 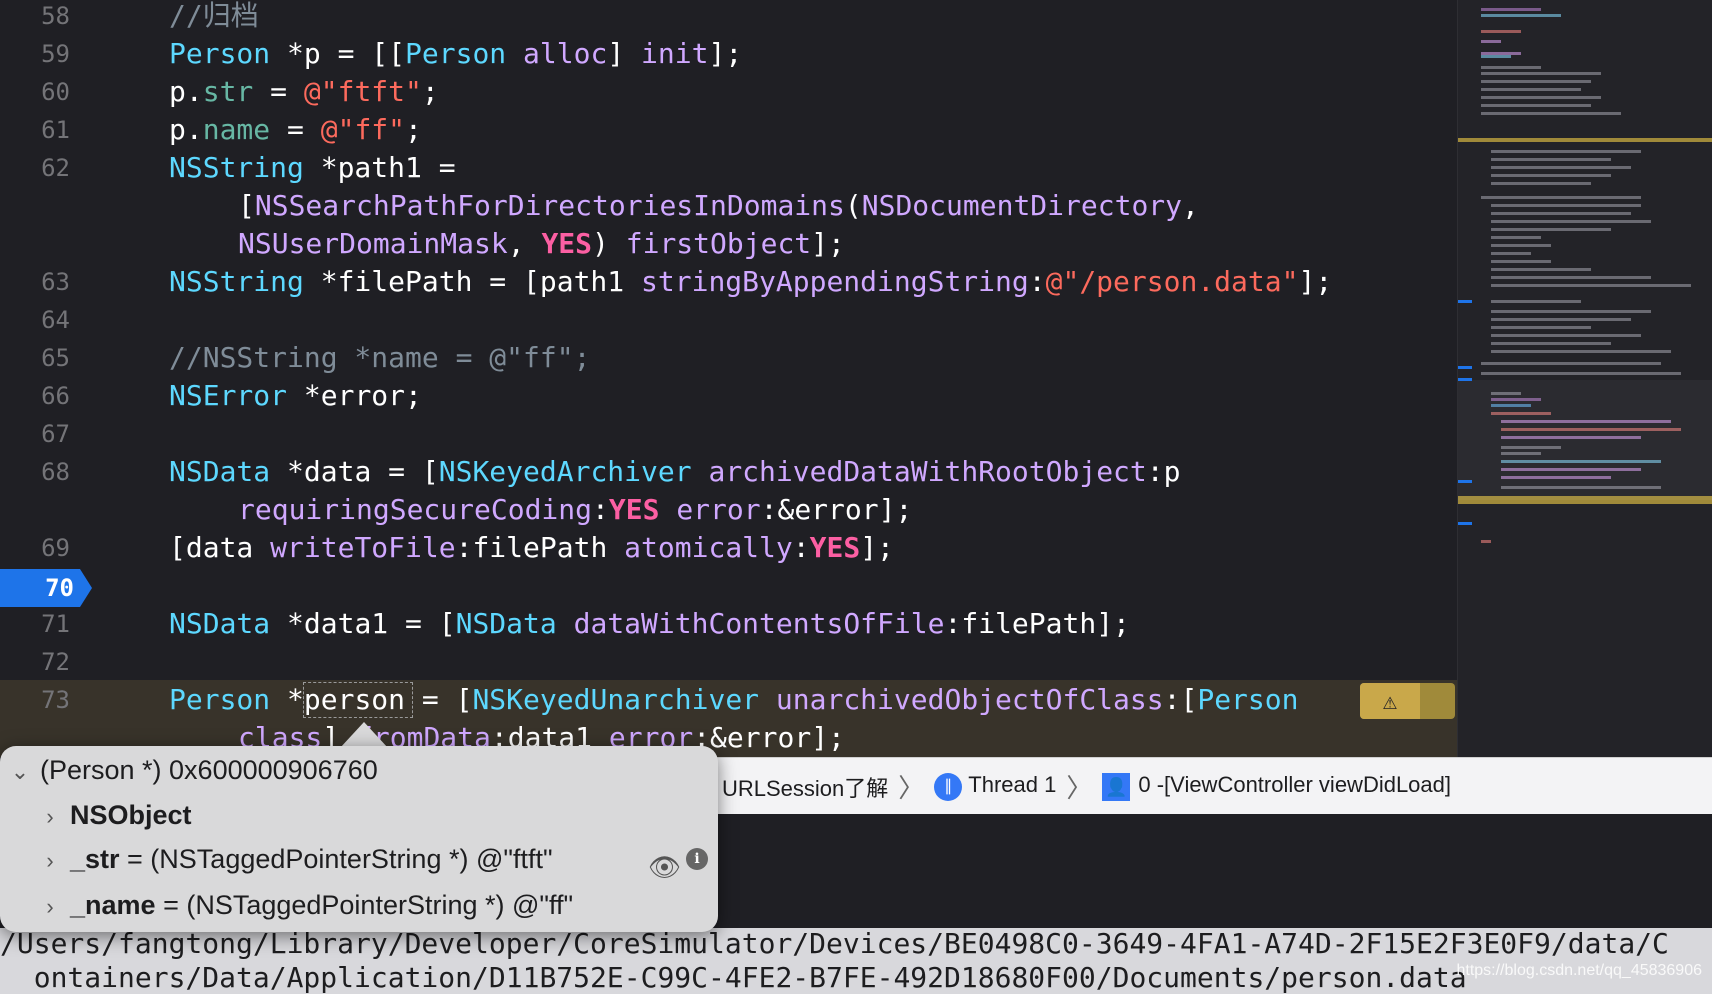 What do you see at coordinates (35, 17) in the screenshot?
I see `line-number: 58` at bounding box center [35, 17].